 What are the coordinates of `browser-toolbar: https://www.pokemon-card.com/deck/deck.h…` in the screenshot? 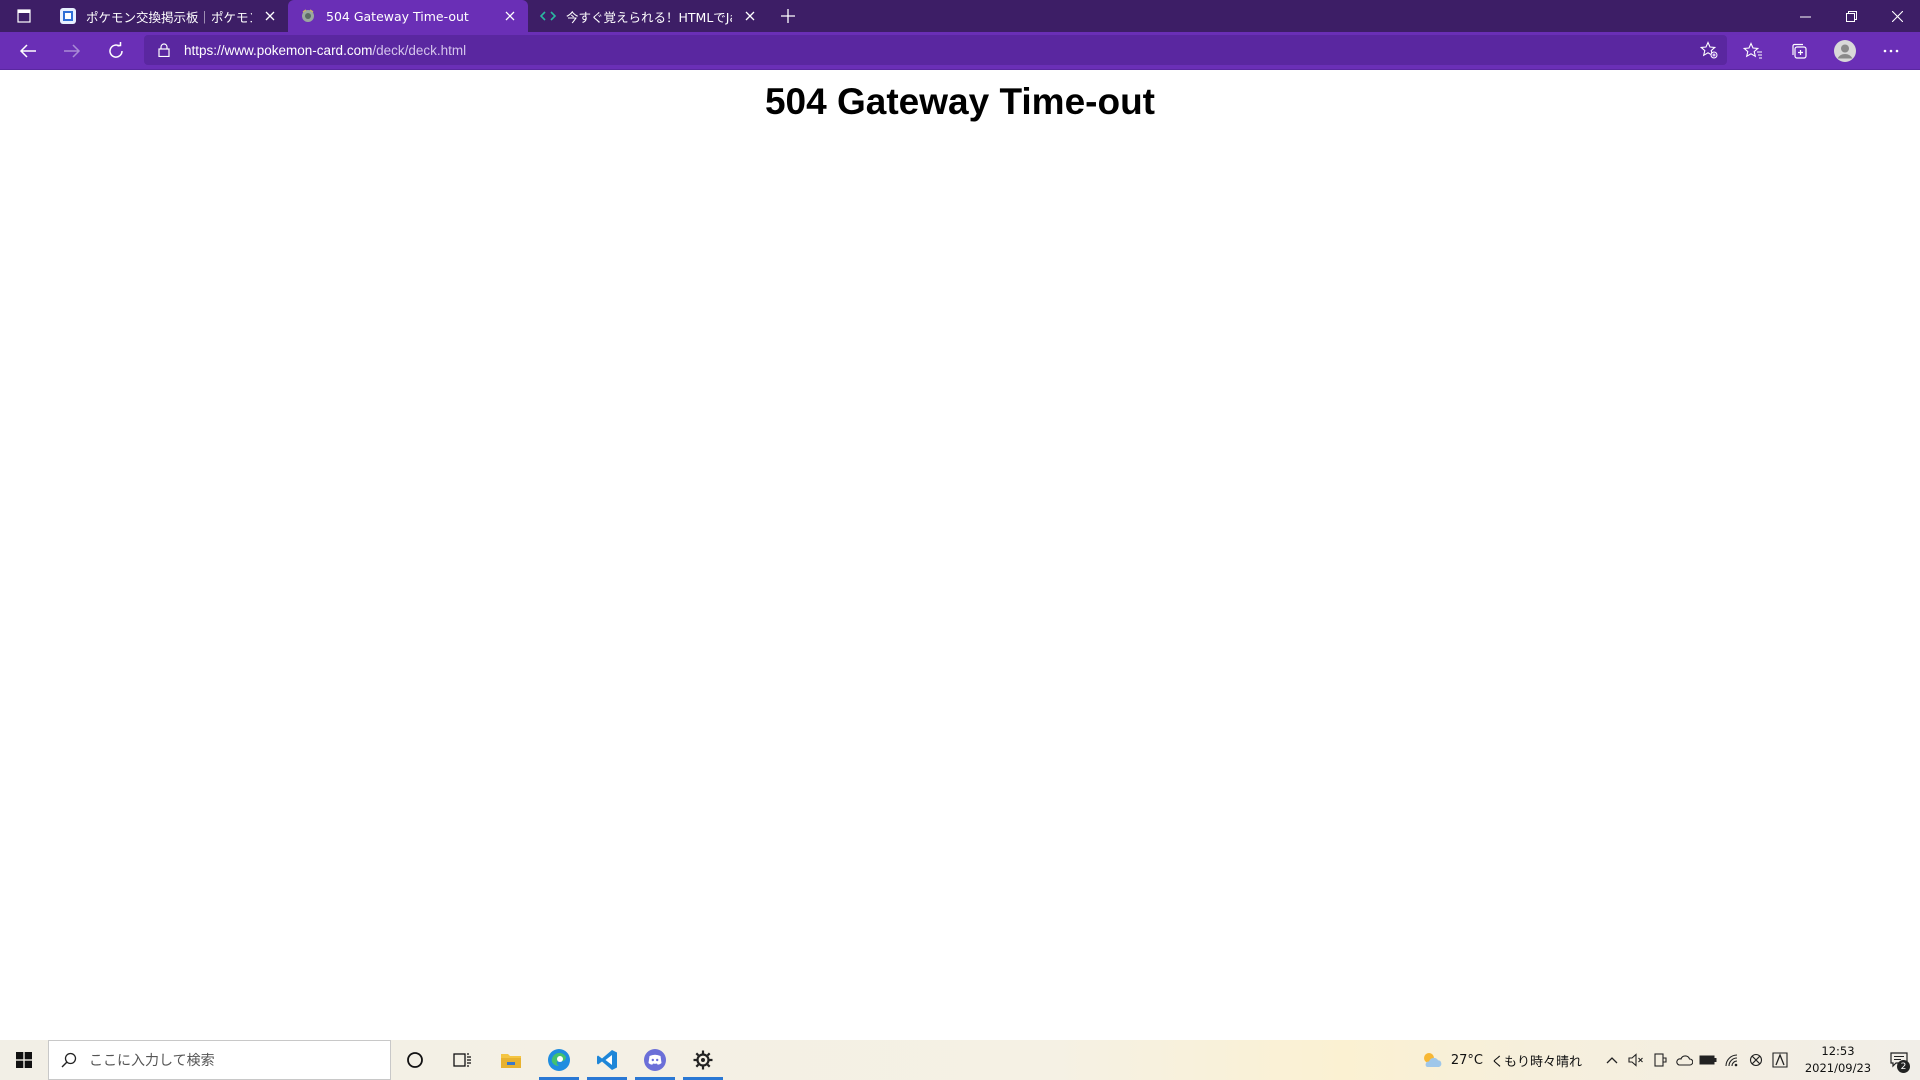 It's located at (960, 51).